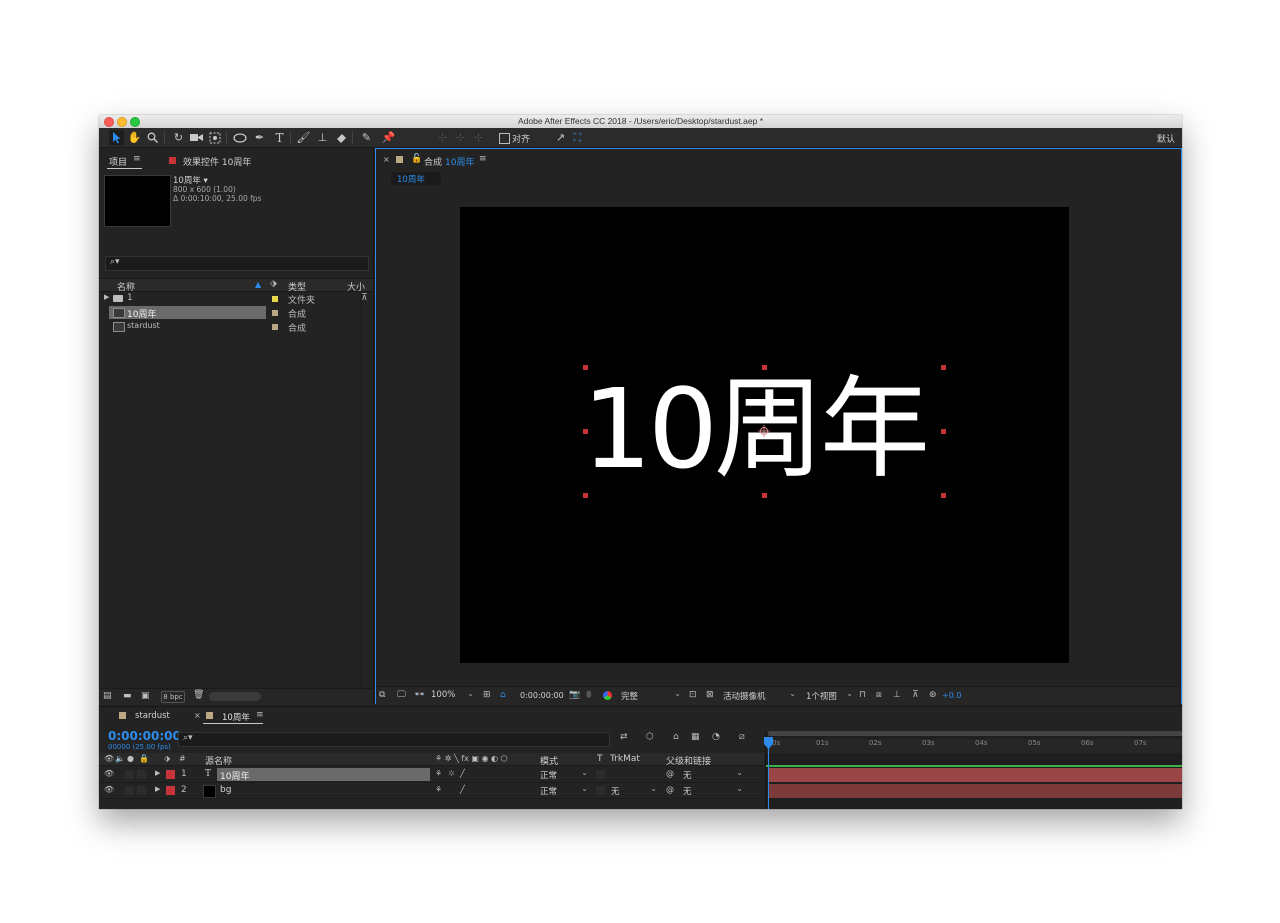  Describe the element at coordinates (652, 695) in the screenshot. I see `resolution-select: 完整 ⌄` at that location.